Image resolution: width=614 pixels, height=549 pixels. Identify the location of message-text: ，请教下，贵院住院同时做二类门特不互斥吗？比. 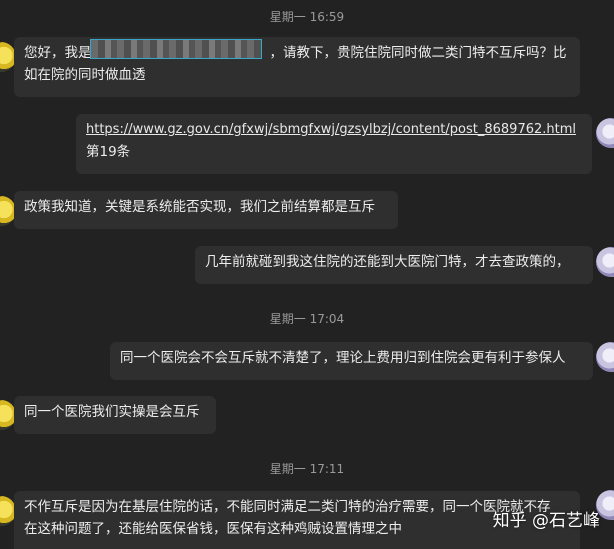
(418, 53).